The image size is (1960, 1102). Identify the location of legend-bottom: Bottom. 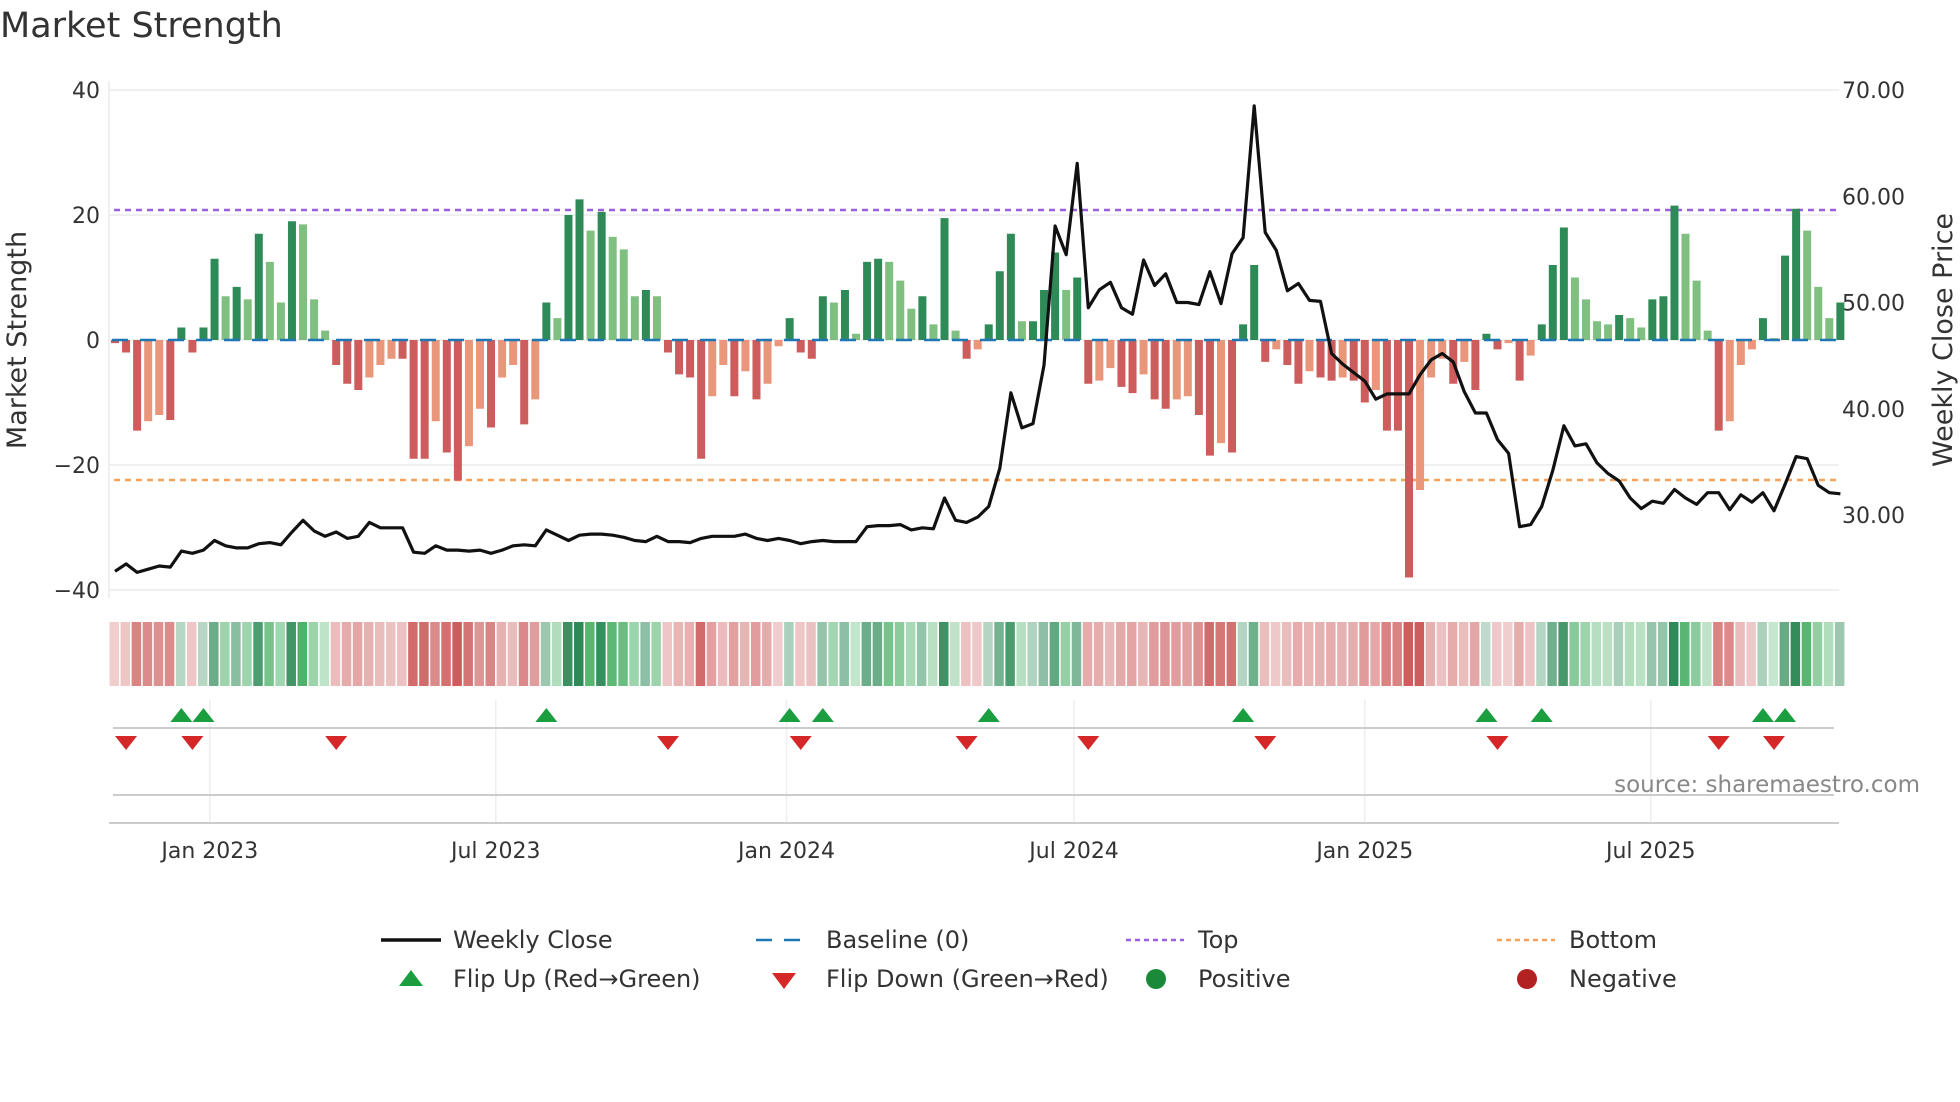
(1577, 940).